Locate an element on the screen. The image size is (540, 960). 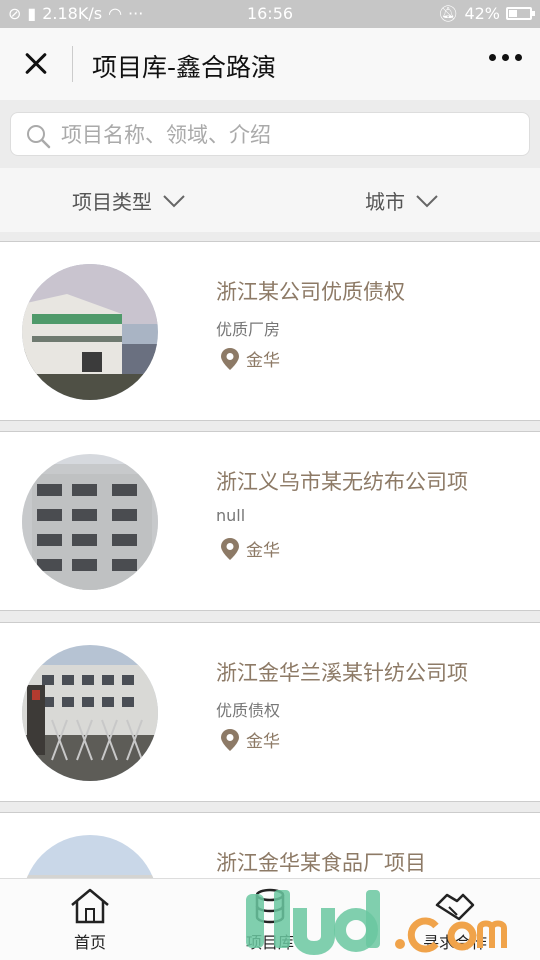
search-icon is located at coordinates (39, 137).